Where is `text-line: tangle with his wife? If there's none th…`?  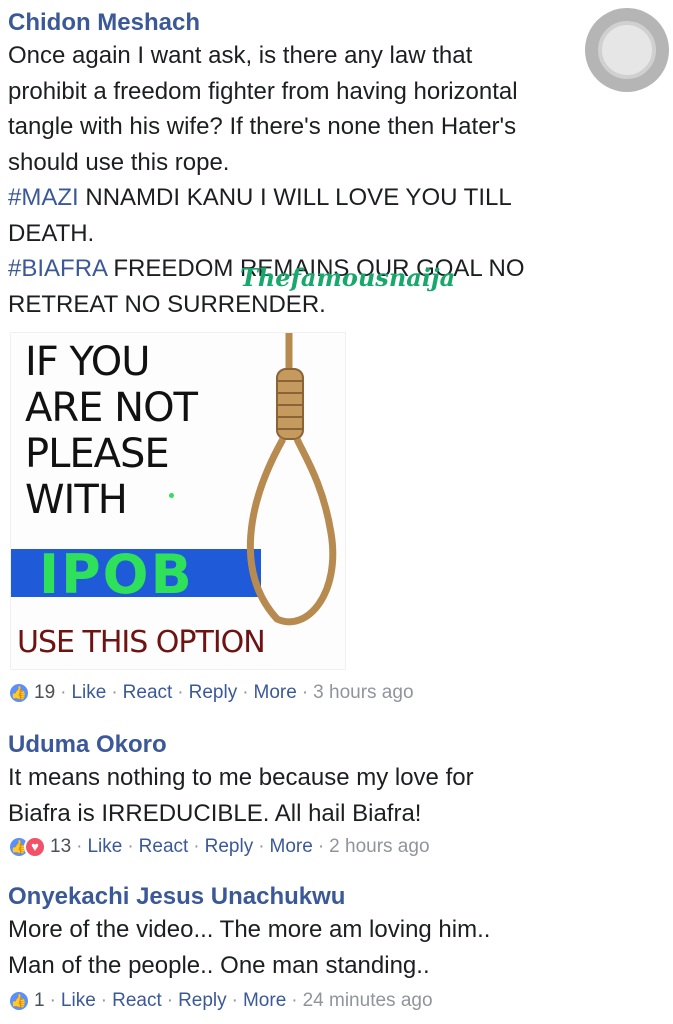 text-line: tangle with his wife? If there's none th… is located at coordinates (262, 126).